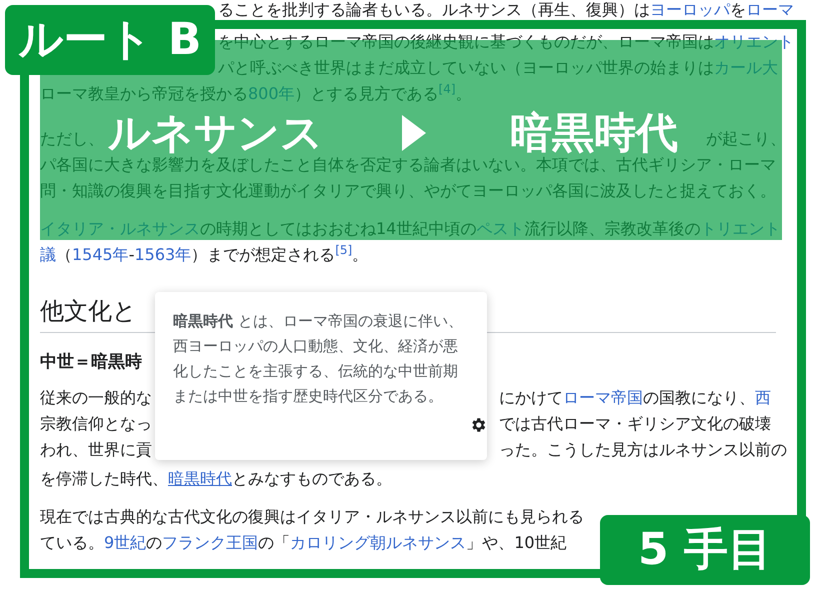 This screenshot has width=816, height=592. What do you see at coordinates (414, 133) in the screenshot?
I see `arrow-icon` at bounding box center [414, 133].